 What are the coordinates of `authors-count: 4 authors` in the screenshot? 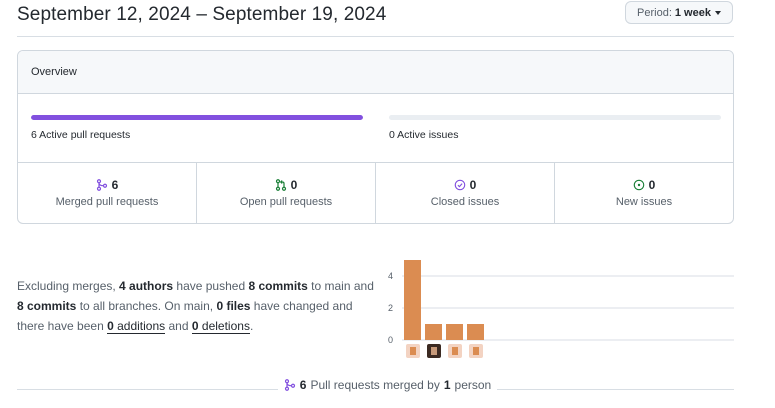 It's located at (146, 286).